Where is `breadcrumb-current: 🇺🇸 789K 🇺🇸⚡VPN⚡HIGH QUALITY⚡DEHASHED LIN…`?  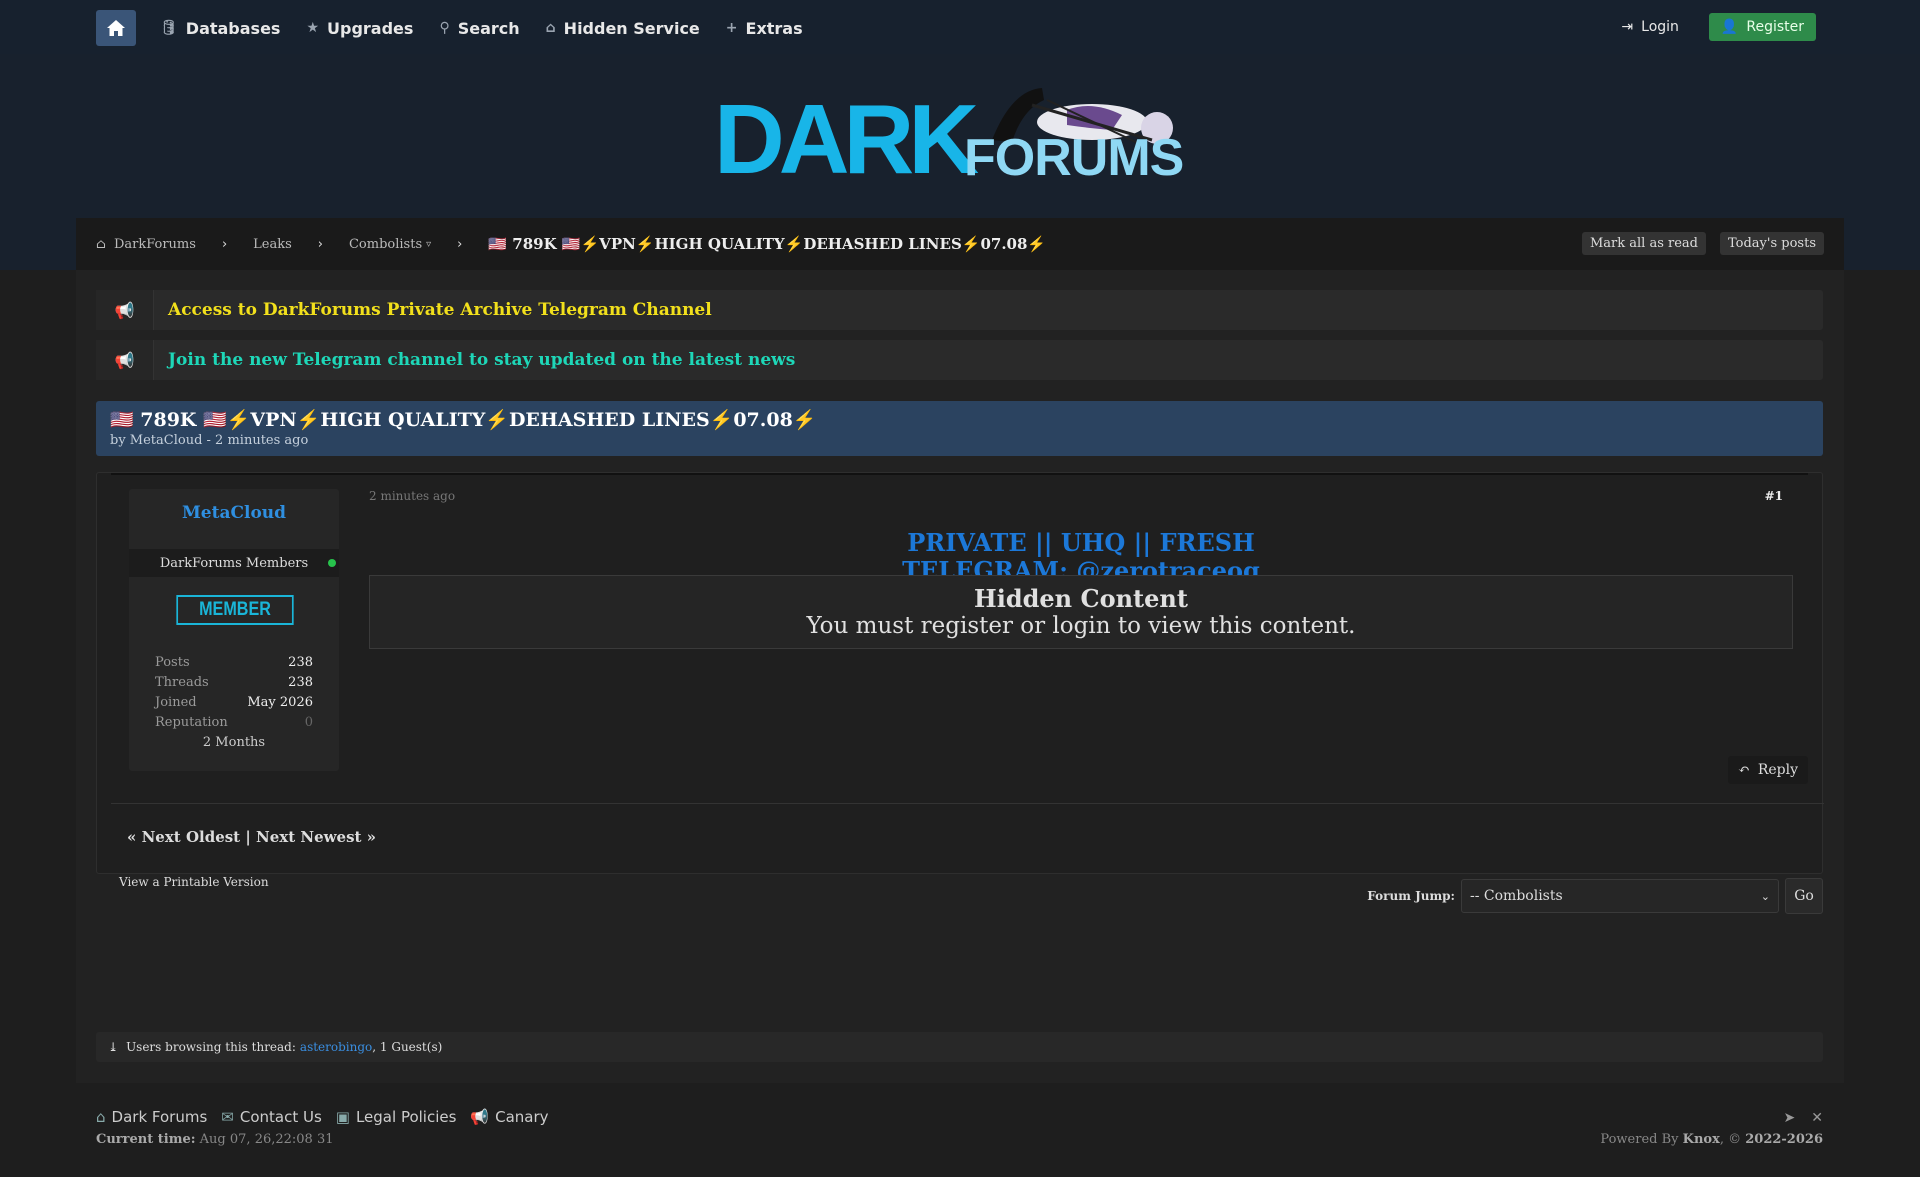 breadcrumb-current: 🇺🇸 789K 🇺🇸⚡VPN⚡HIGH QUALITY⚡DEHASHED LIN… is located at coordinates (767, 244).